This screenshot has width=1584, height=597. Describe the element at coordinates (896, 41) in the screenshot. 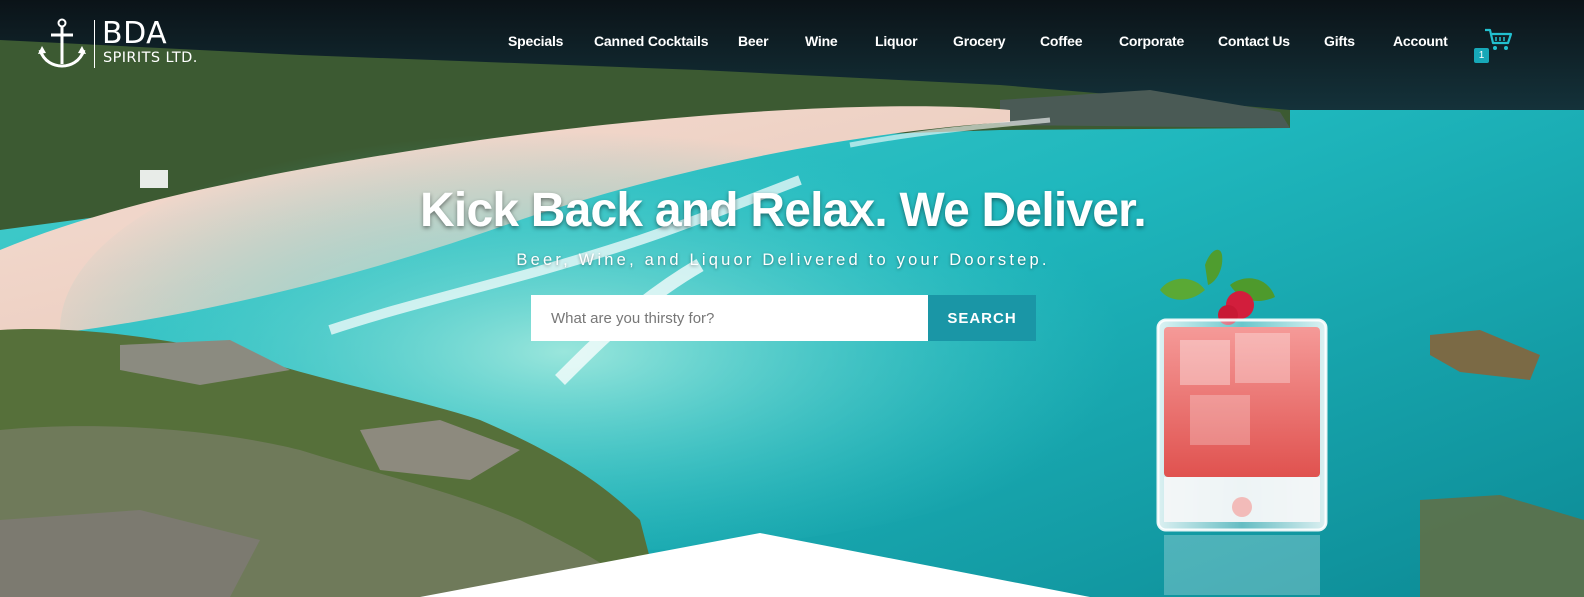

I see `nav-liquor: Liquor` at that location.